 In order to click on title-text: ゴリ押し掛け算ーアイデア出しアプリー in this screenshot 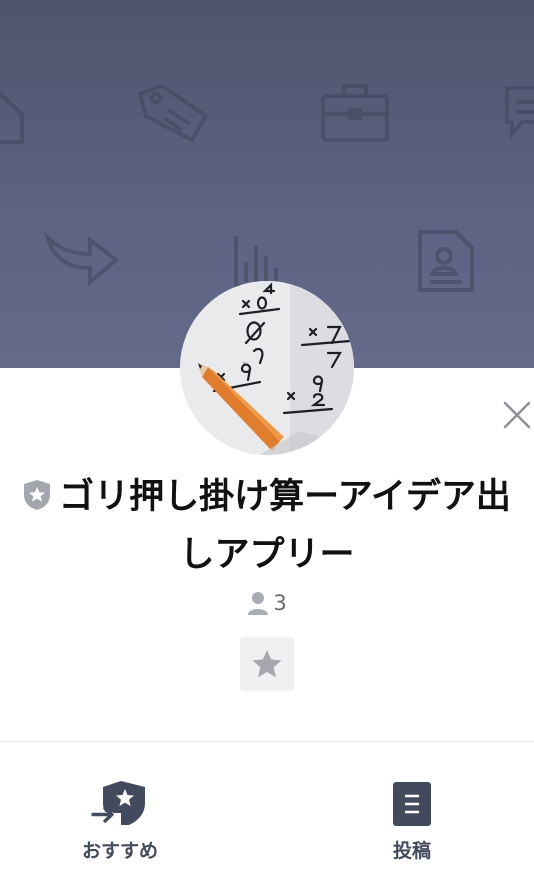, I will do `click(285, 526)`.